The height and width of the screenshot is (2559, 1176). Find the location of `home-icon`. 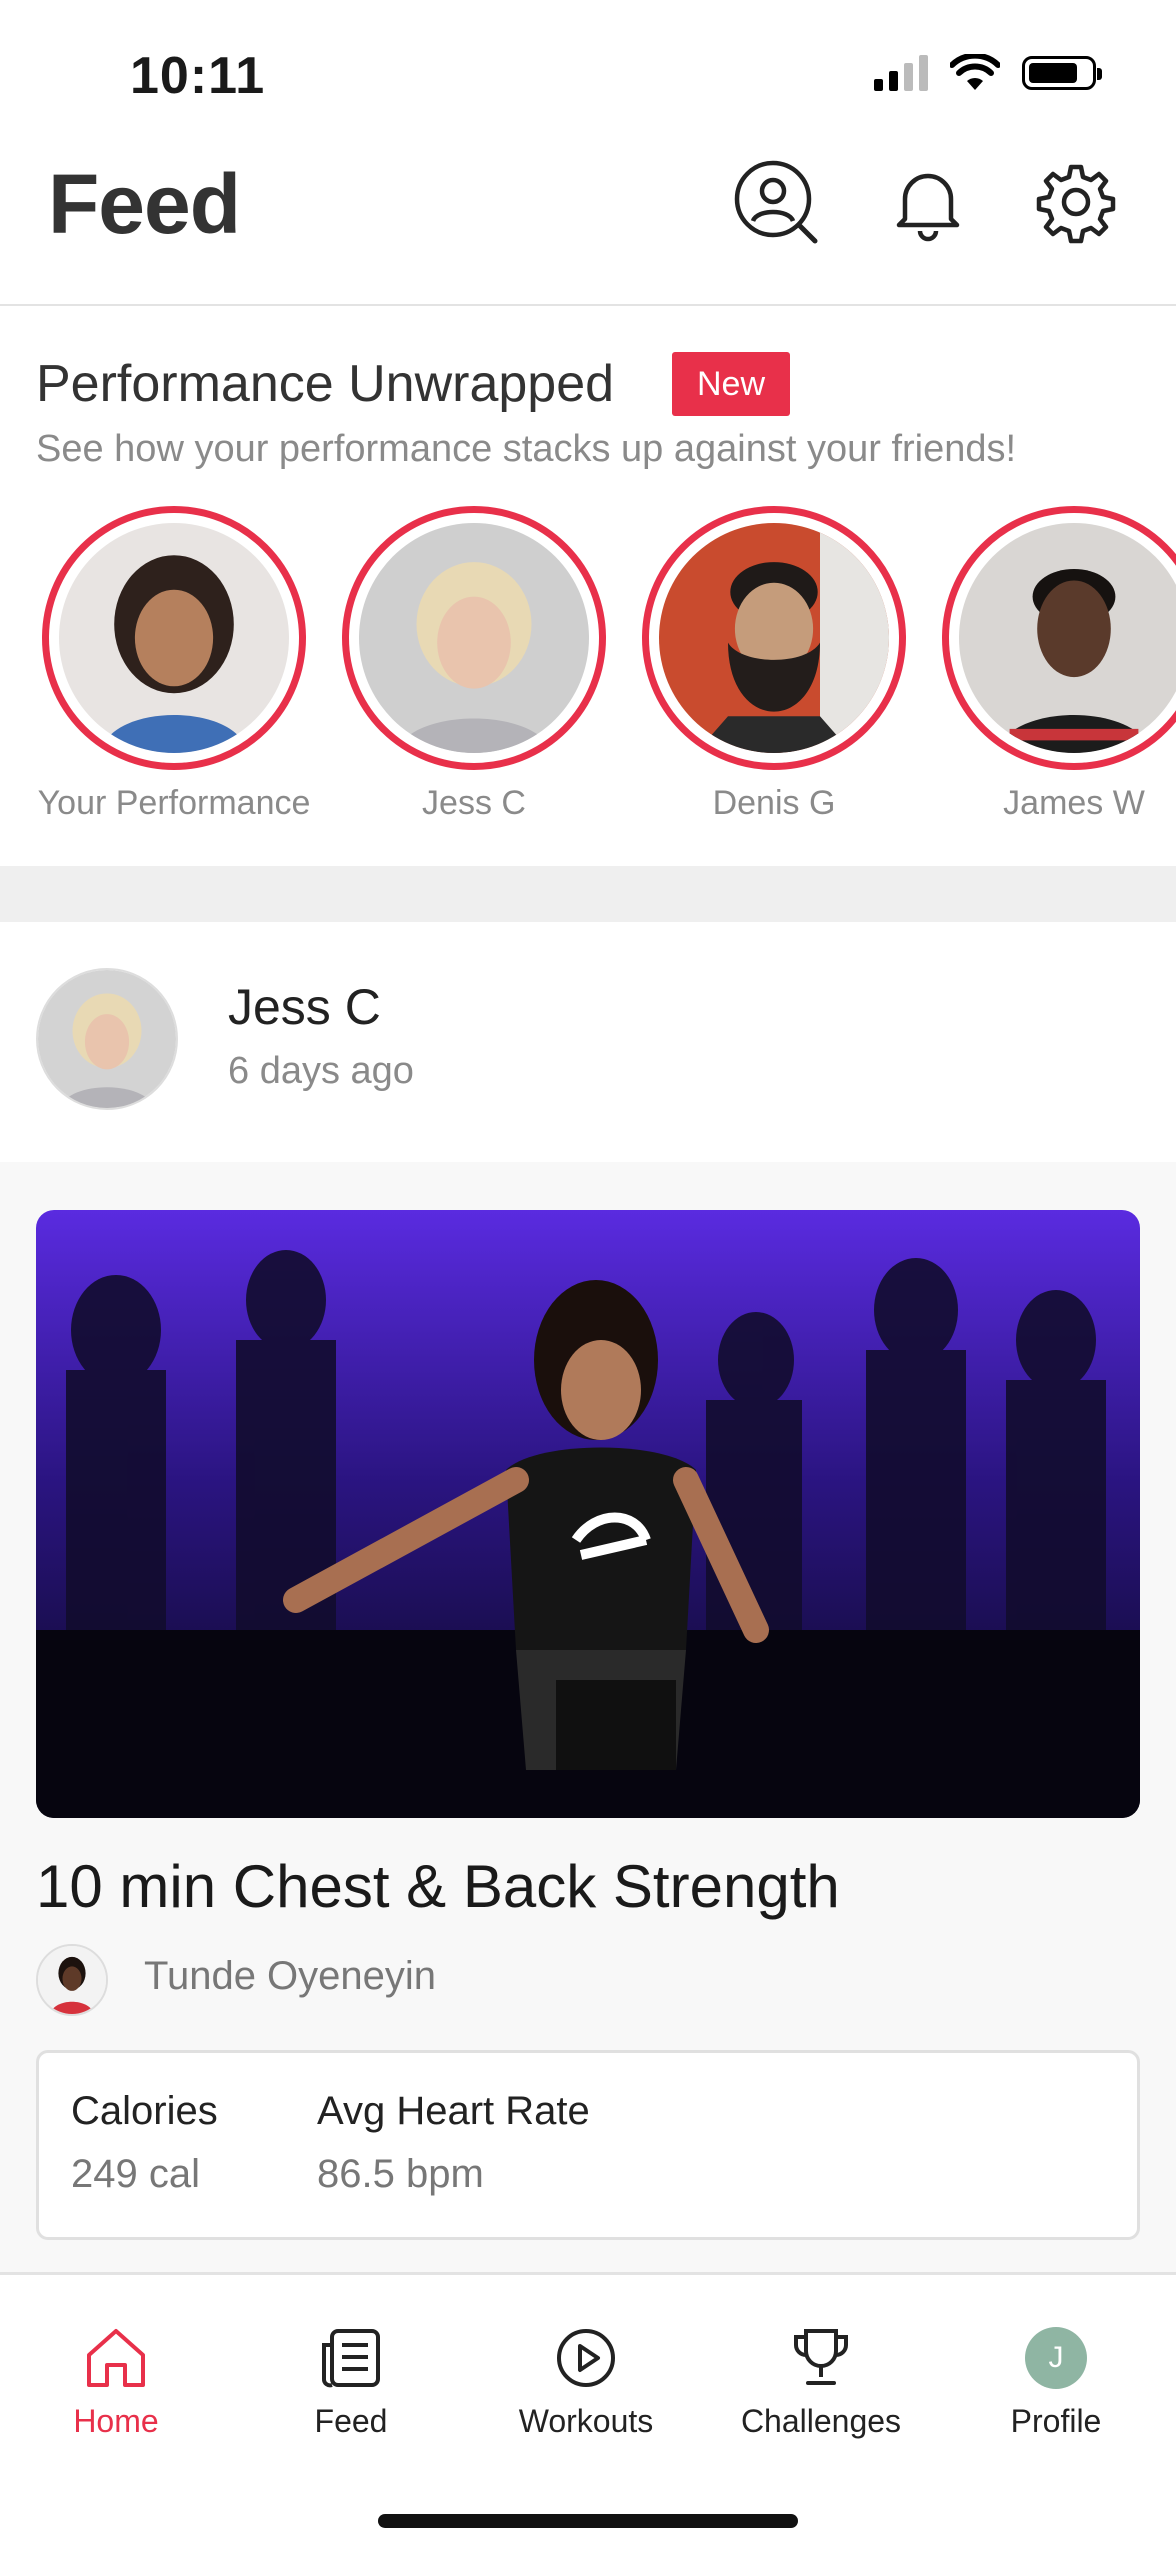

home-icon is located at coordinates (116, 2358).